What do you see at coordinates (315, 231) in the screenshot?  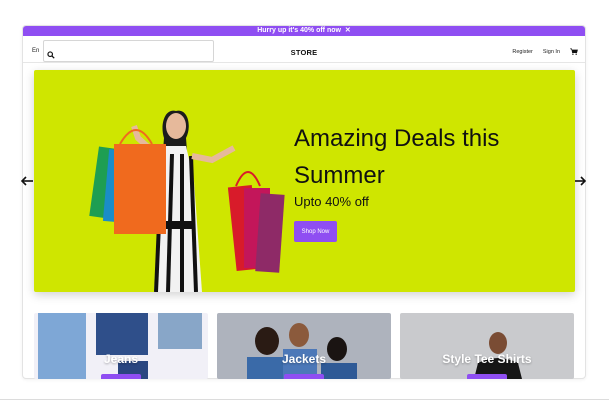 I see `shop-now-button: Shop Now` at bounding box center [315, 231].